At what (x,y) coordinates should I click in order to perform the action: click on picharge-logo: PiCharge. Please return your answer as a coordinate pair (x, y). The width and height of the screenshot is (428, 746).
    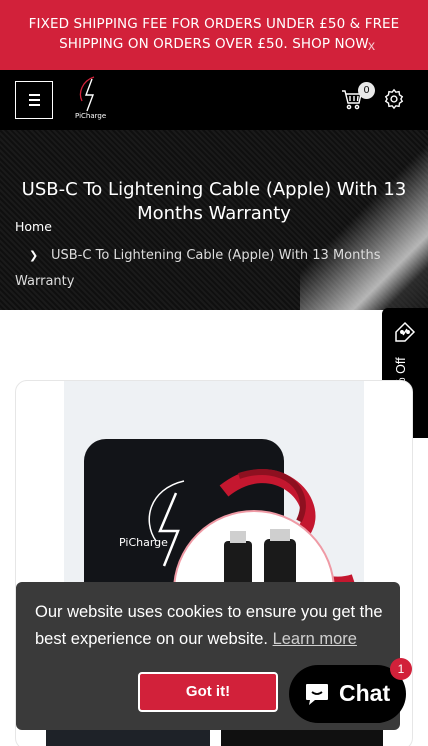
    Looking at the image, I should click on (90, 98).